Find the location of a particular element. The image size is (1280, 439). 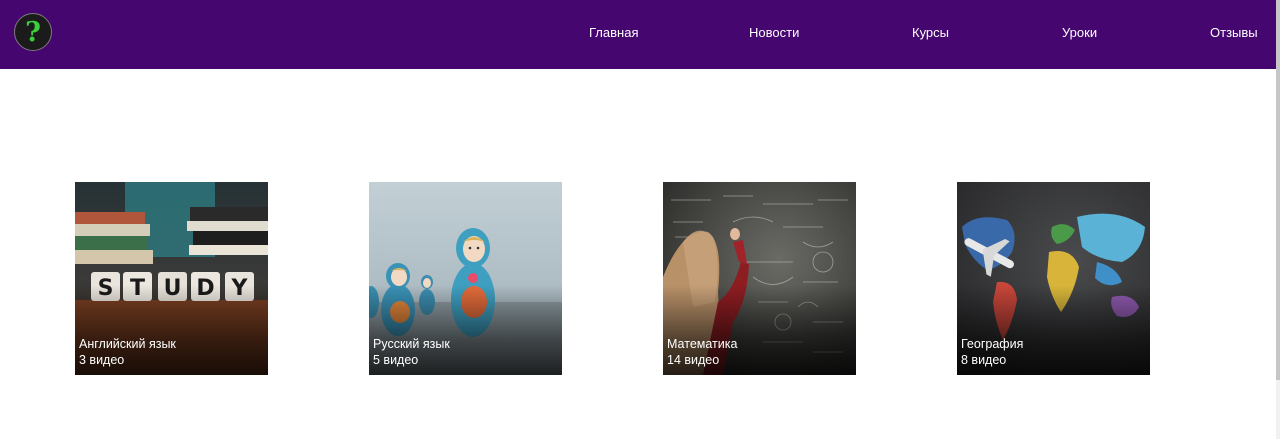

nav-link-reviews: Отзывы is located at coordinates (1234, 33).